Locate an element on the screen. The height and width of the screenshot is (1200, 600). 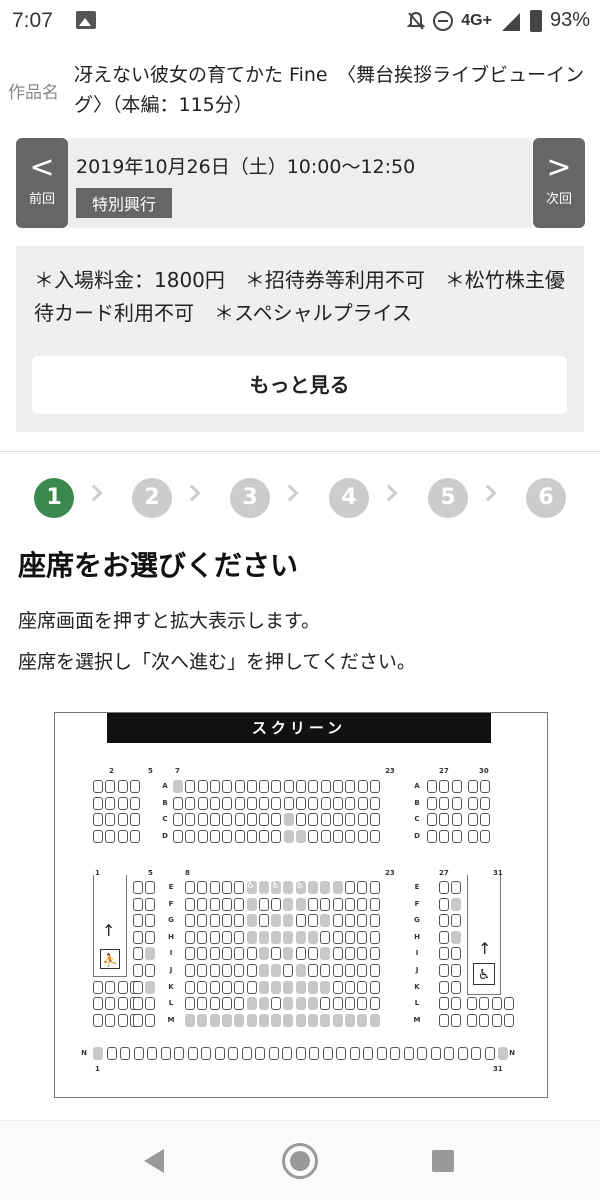
recents-icon is located at coordinates (443, 1161).